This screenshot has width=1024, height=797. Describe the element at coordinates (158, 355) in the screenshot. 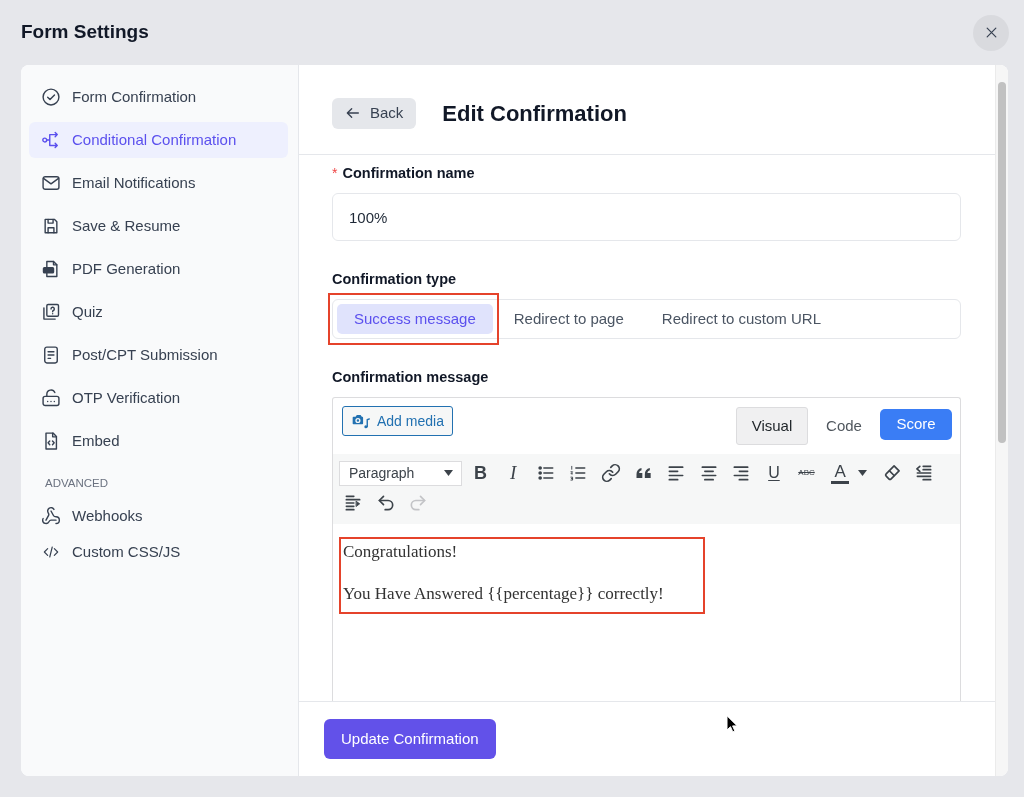

I see `sidebar-item: Post/CPT Submission` at that location.